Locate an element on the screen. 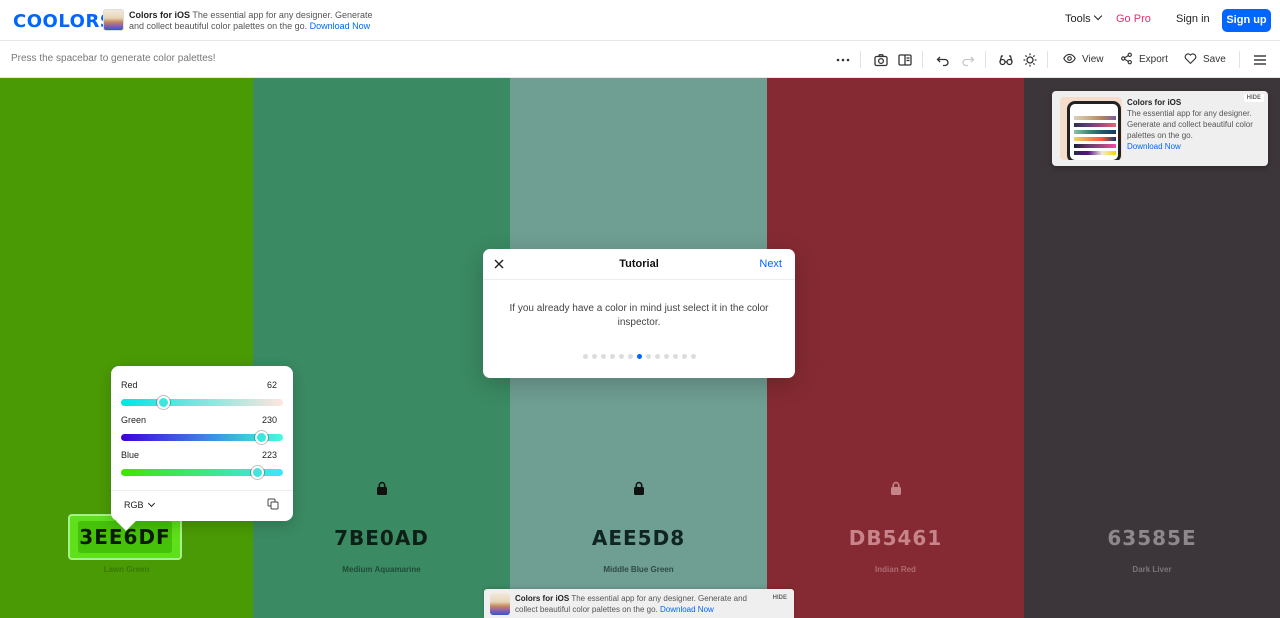 Image resolution: width=1280 pixels, height=618 pixels. blue-value: 223 is located at coordinates (269, 455).